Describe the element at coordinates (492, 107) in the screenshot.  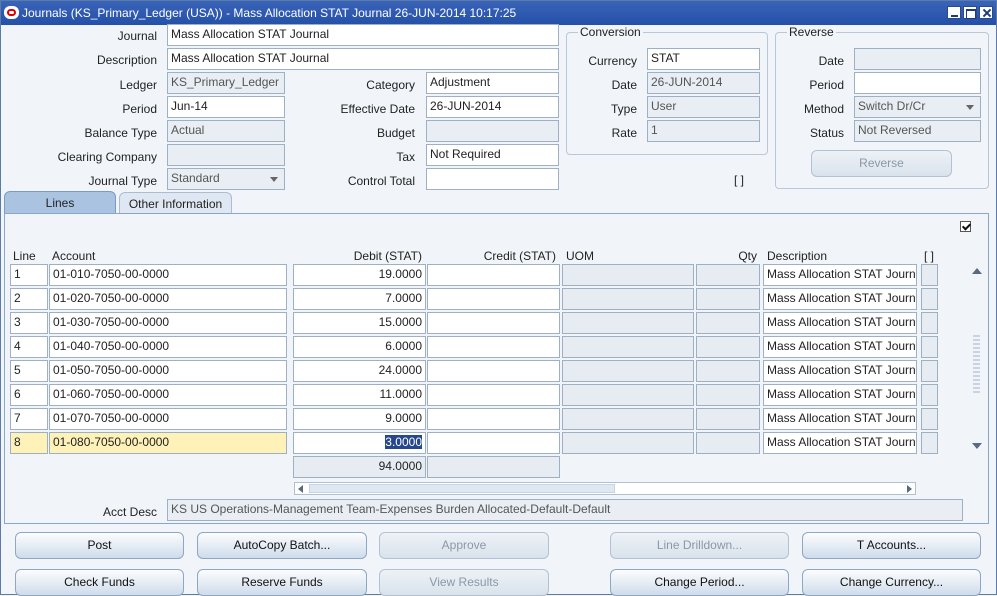
I see `effective-date-field: 26-JUN-2014` at that location.